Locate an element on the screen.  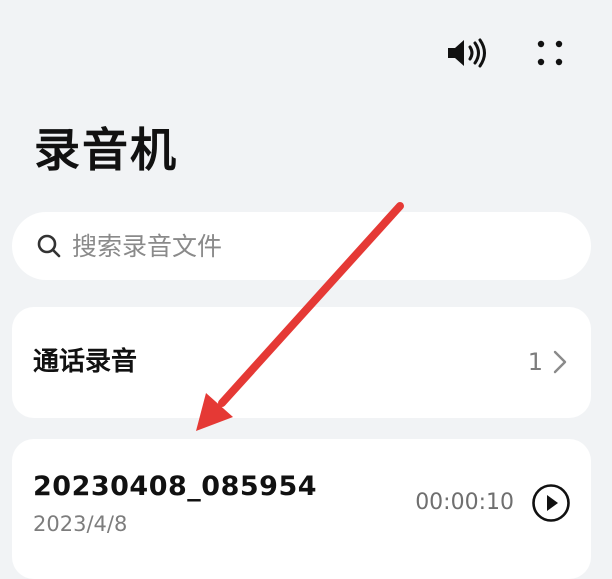
more-button is located at coordinates (550, 53).